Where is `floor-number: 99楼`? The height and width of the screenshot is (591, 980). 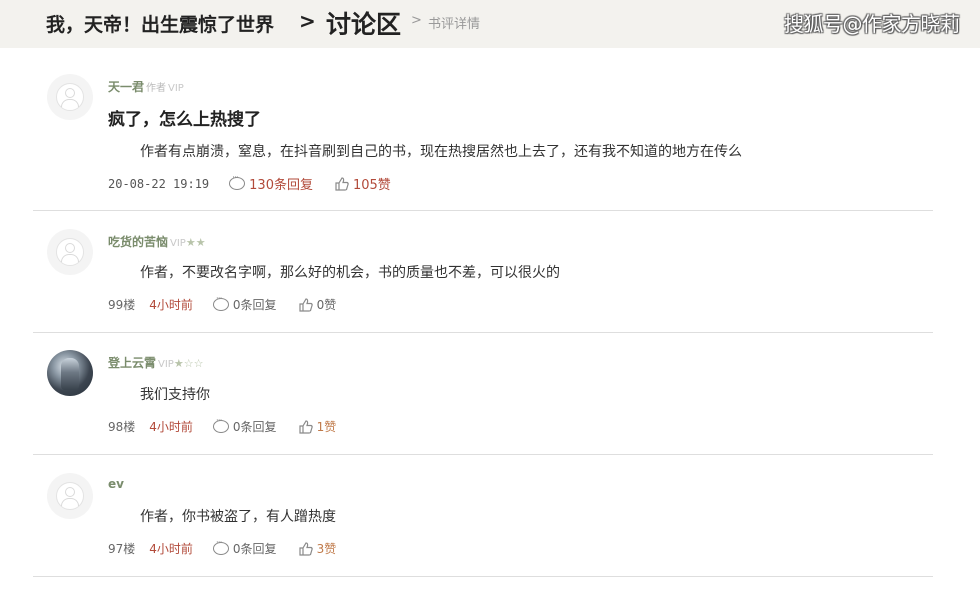 floor-number: 99楼 is located at coordinates (122, 305).